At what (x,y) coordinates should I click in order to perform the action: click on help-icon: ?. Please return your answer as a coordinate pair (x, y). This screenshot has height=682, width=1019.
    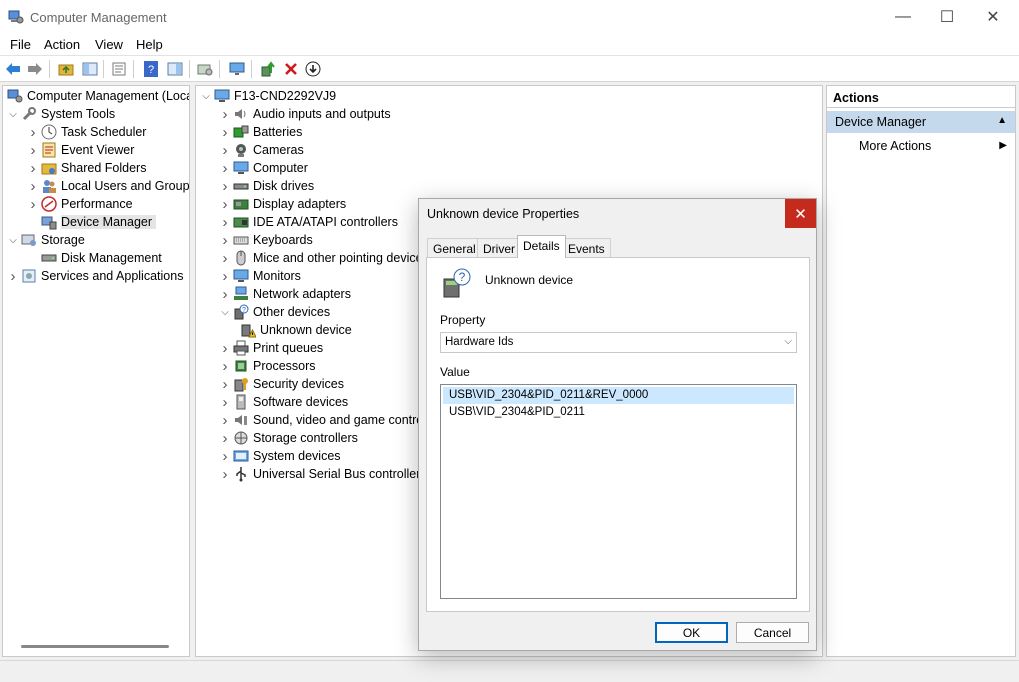
    Looking at the image, I should click on (151, 69).